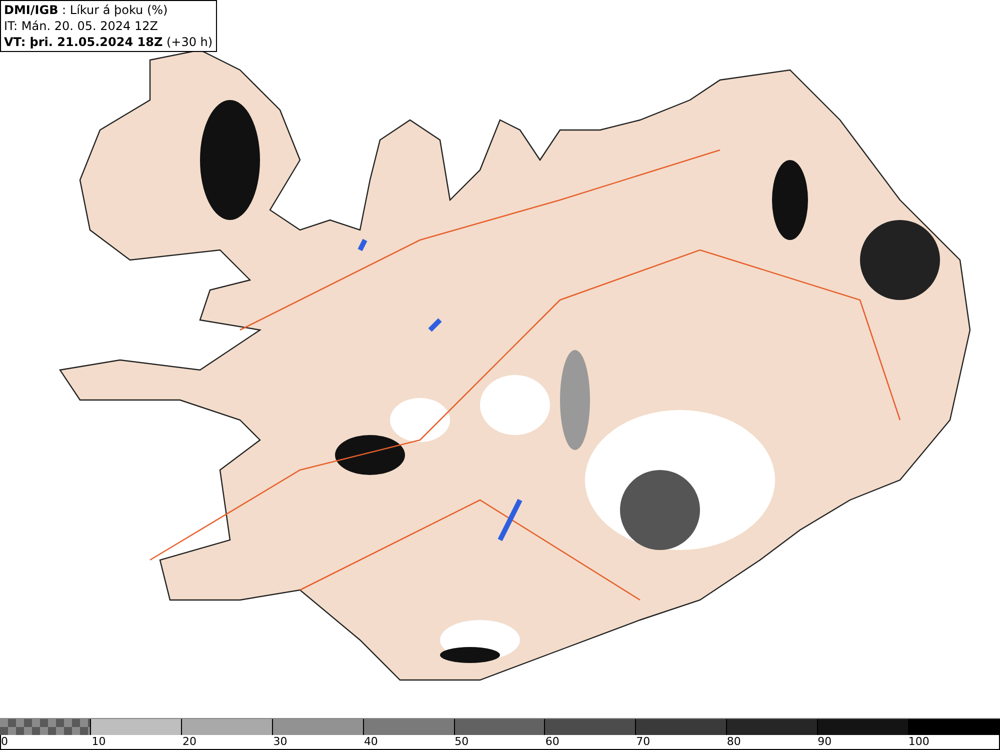 Image resolution: width=1000 pixels, height=750 pixels. I want to click on legend-label: 30, so click(280, 741).